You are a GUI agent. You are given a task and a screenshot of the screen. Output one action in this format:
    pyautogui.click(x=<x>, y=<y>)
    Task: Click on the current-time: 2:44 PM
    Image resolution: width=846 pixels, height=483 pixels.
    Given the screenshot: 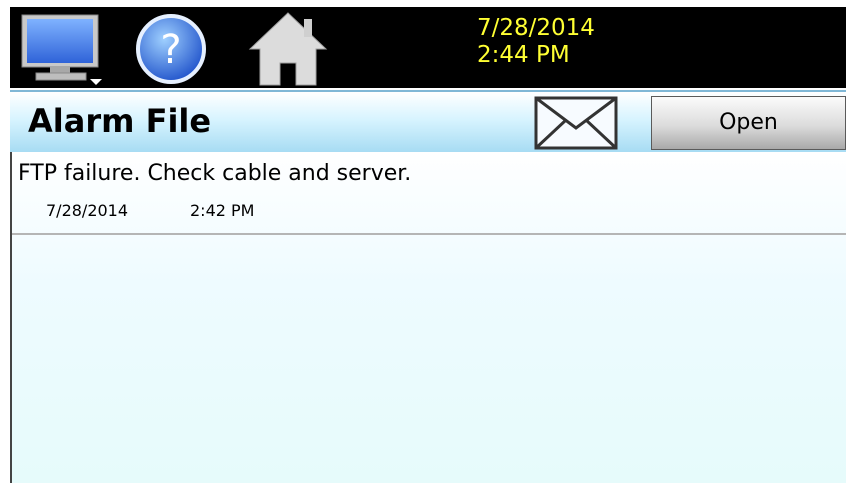 What is the action you would take?
    pyautogui.click(x=523, y=55)
    